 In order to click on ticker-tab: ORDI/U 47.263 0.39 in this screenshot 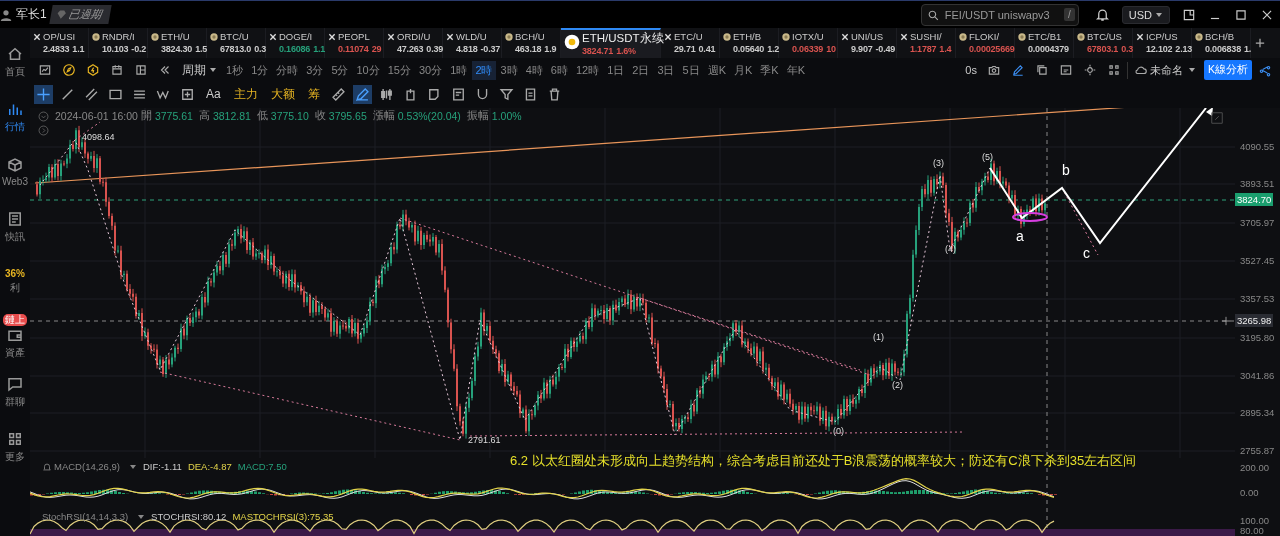, I will do `click(413, 43)`.